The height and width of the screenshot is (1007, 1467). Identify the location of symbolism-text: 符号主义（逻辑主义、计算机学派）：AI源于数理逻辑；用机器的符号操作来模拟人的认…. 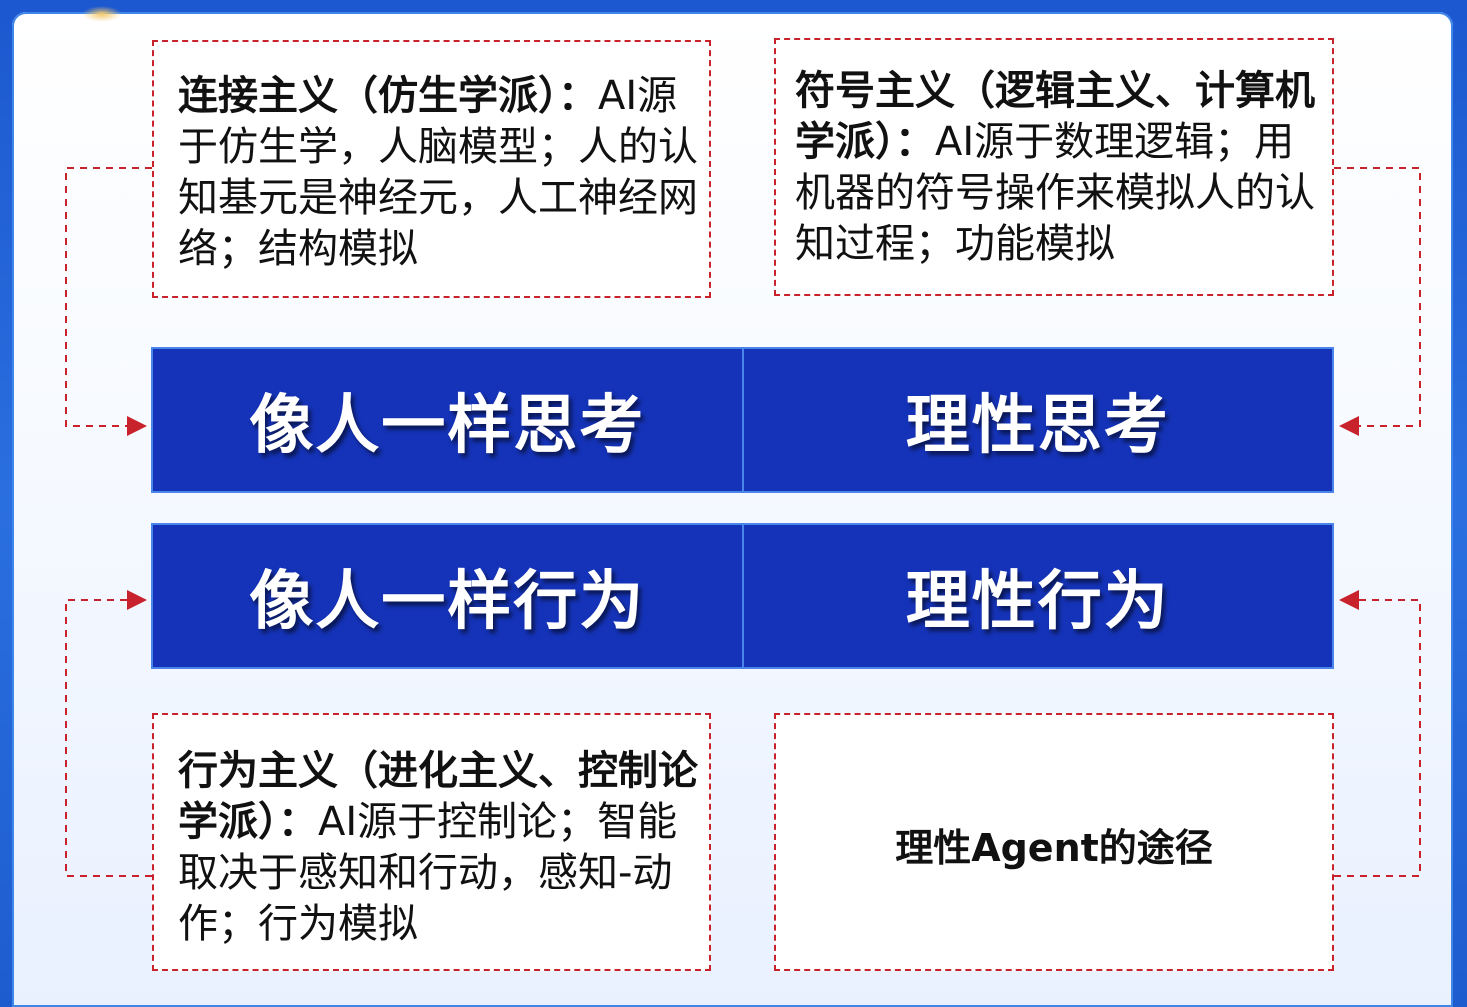
(1064, 168).